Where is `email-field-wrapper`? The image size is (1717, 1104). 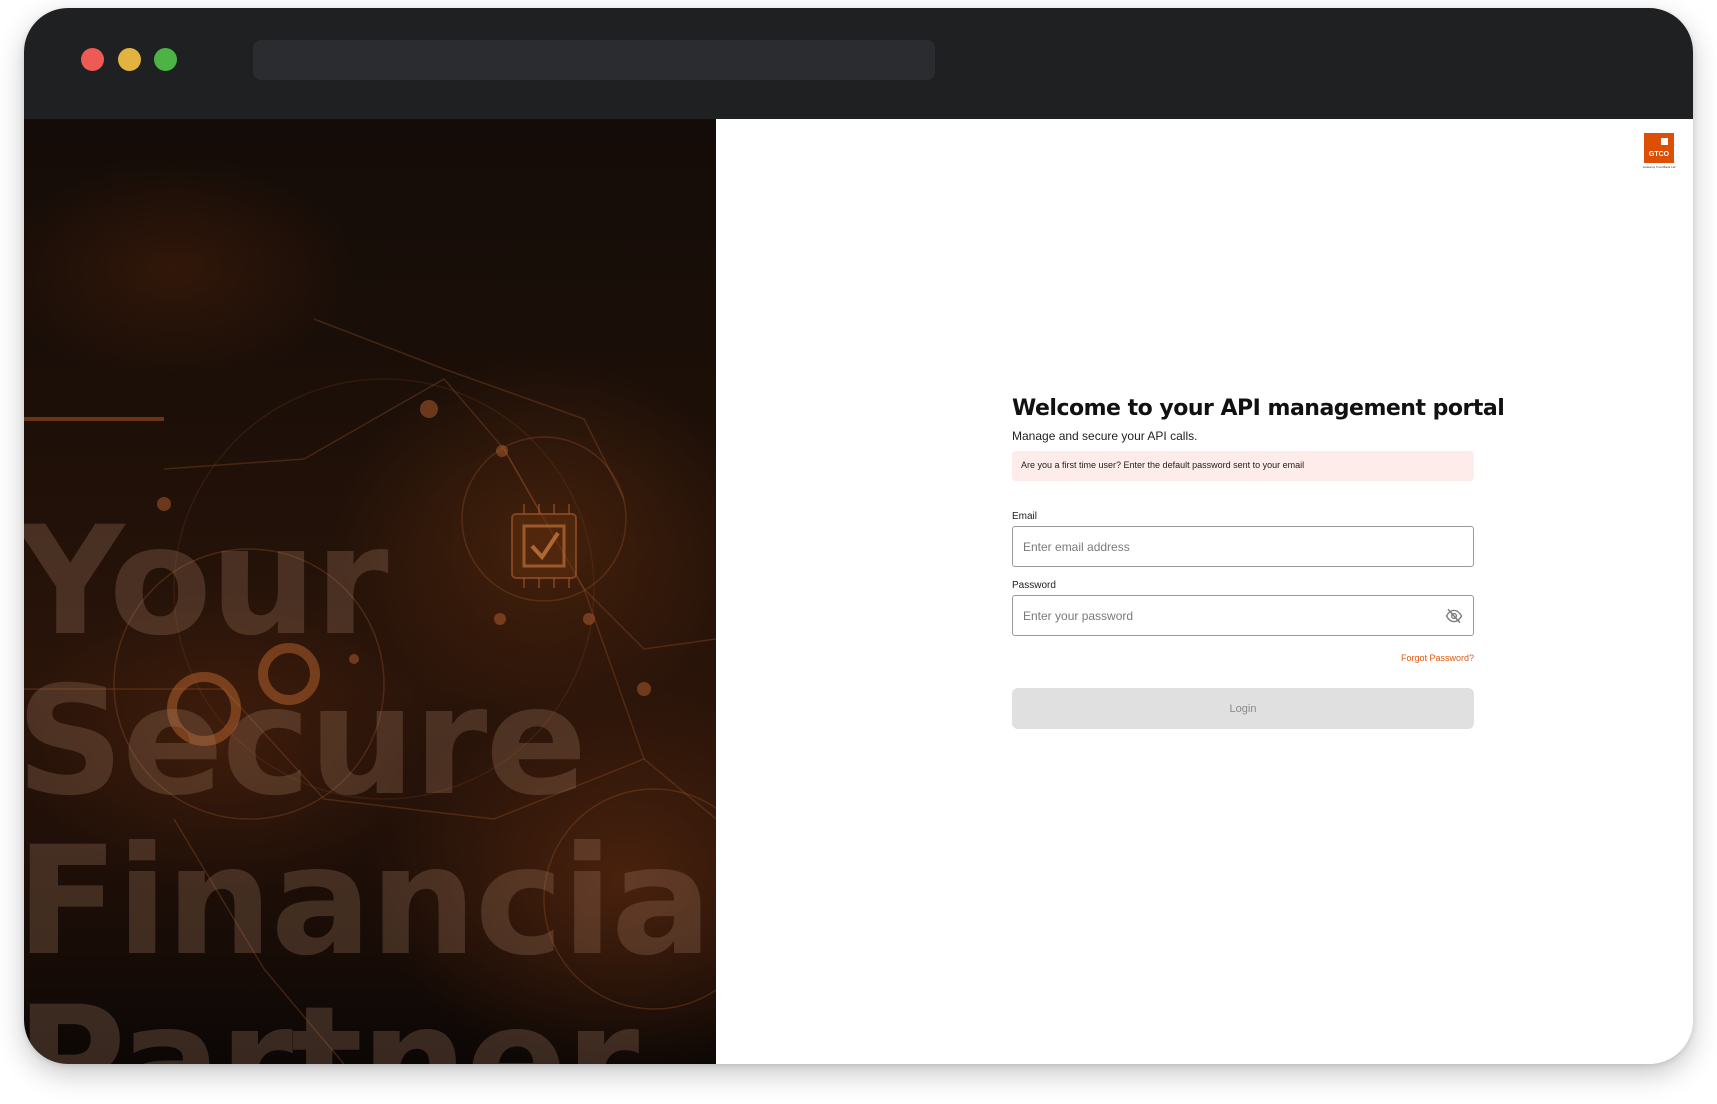 email-field-wrapper is located at coordinates (1243, 546).